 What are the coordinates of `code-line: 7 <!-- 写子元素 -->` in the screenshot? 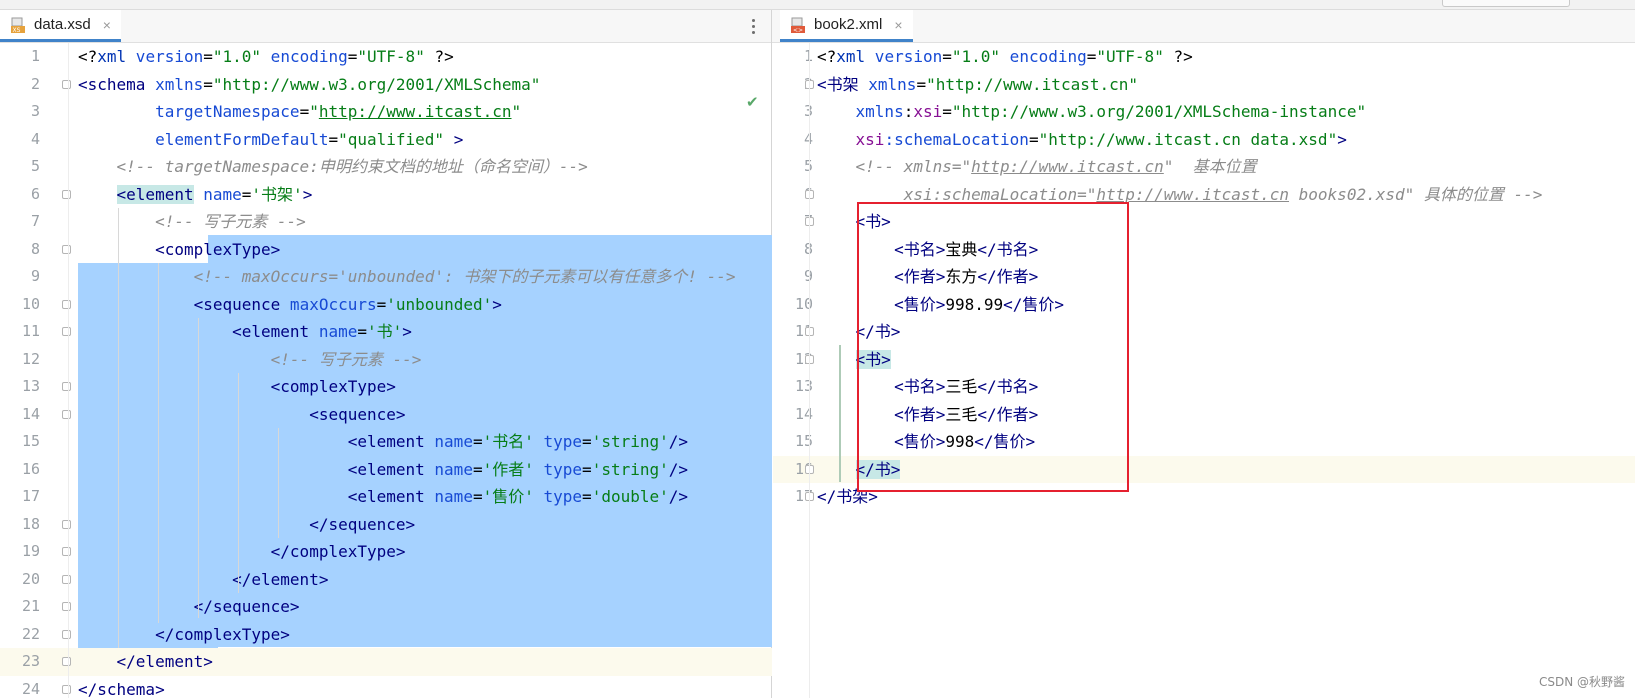 It's located at (386, 222).